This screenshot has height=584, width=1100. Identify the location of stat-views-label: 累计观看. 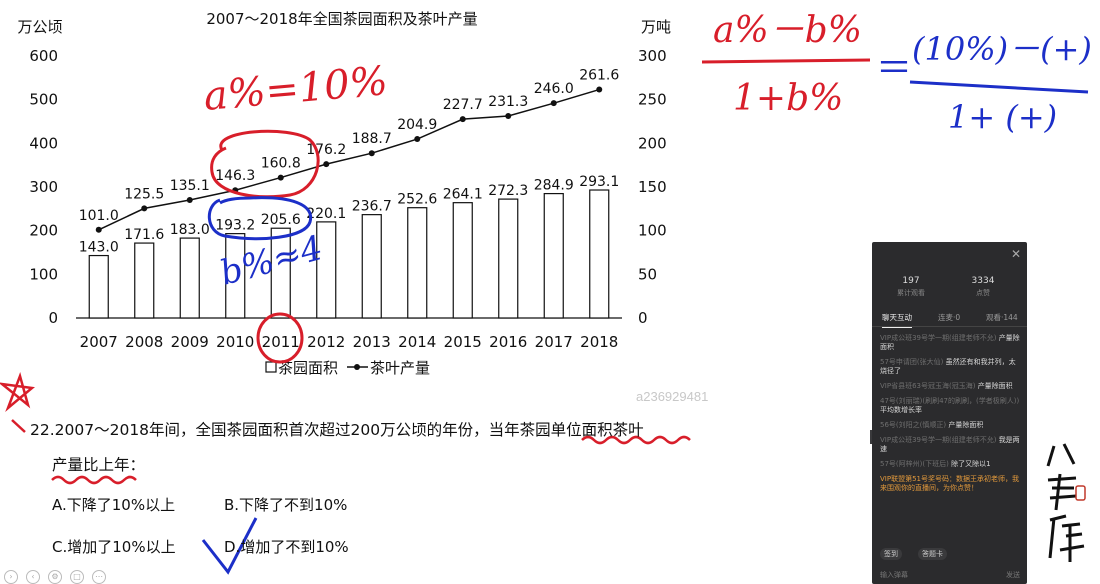
(911, 293).